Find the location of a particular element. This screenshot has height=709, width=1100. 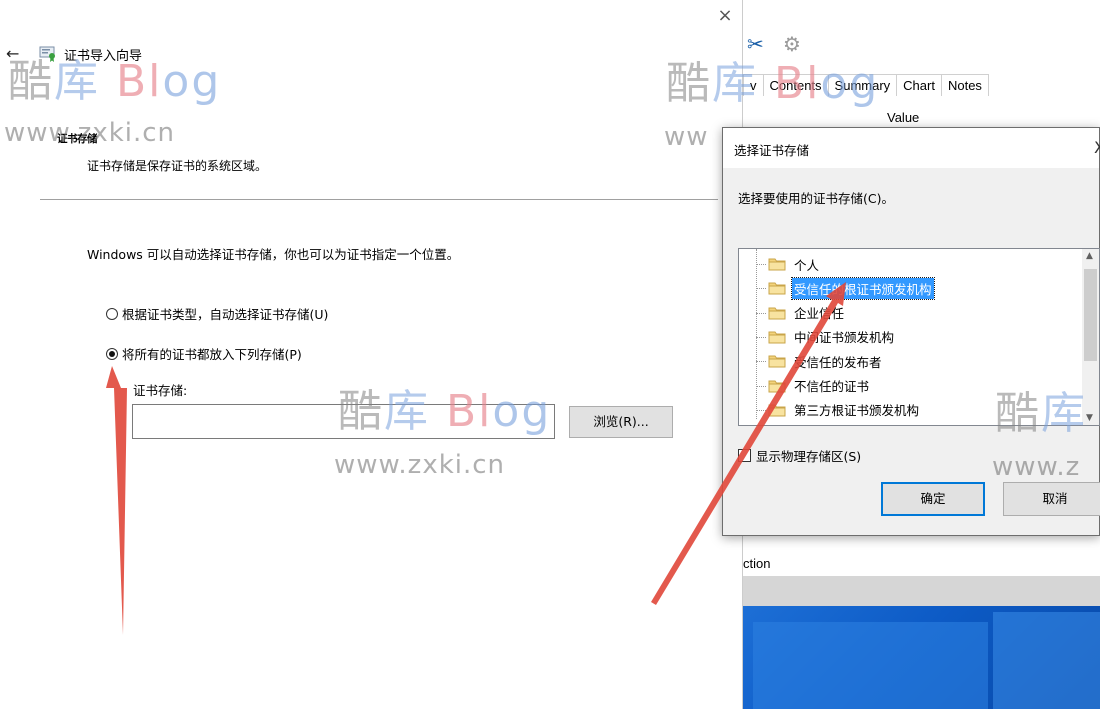

header-divider is located at coordinates (379, 199).